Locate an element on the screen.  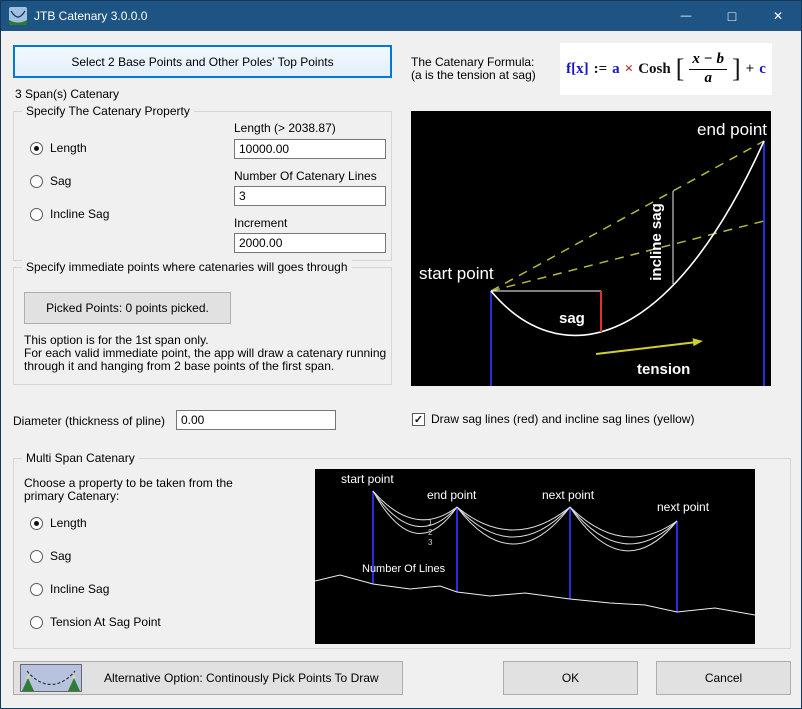
formula-denominator: a is located at coordinates (708, 77).